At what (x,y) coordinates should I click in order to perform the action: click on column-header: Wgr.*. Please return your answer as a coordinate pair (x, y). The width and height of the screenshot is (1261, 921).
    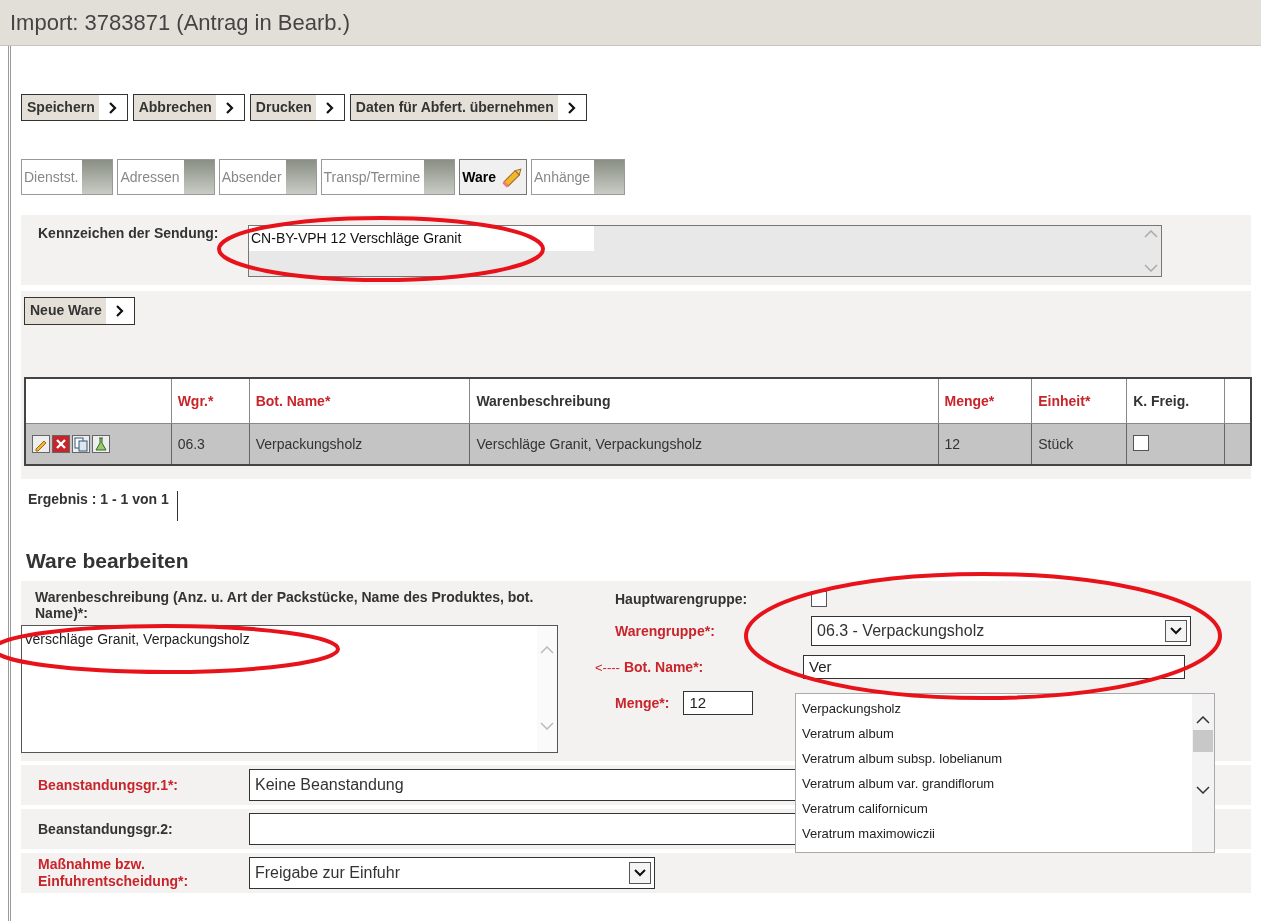
    Looking at the image, I should click on (210, 401).